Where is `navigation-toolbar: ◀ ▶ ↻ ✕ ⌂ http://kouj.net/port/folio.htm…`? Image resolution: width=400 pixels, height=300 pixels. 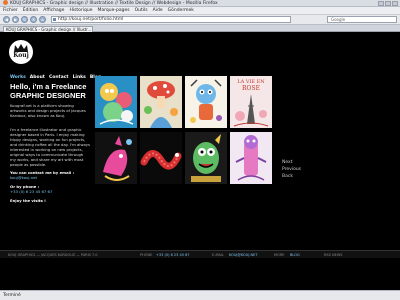 navigation-toolbar: ◀ ▶ ↻ ✕ ⌂ http://kouj.net/port/folio.htm… is located at coordinates (200, 20).